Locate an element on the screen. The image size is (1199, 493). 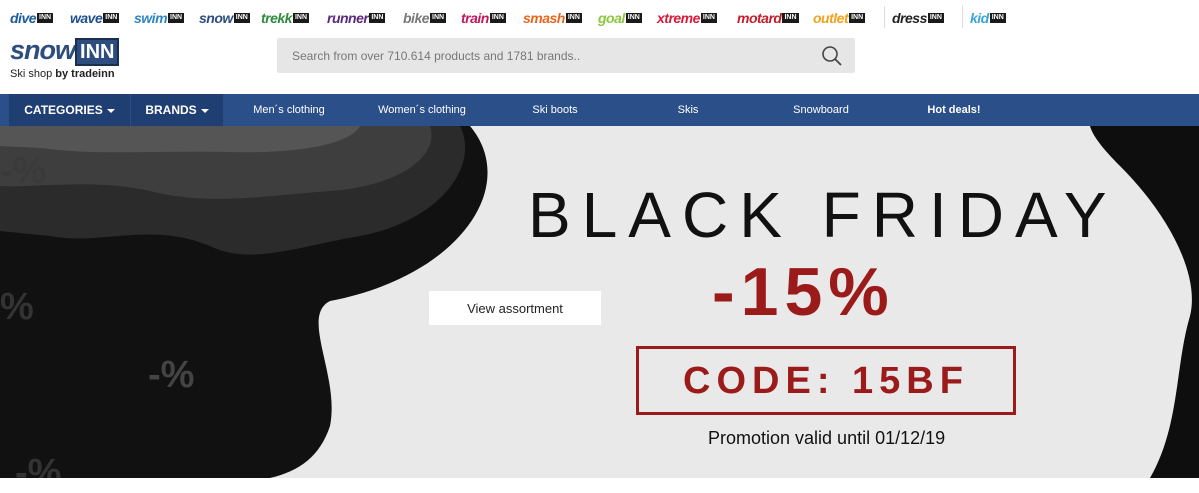
store-link-goal: goal INN is located at coordinates (620, 18).